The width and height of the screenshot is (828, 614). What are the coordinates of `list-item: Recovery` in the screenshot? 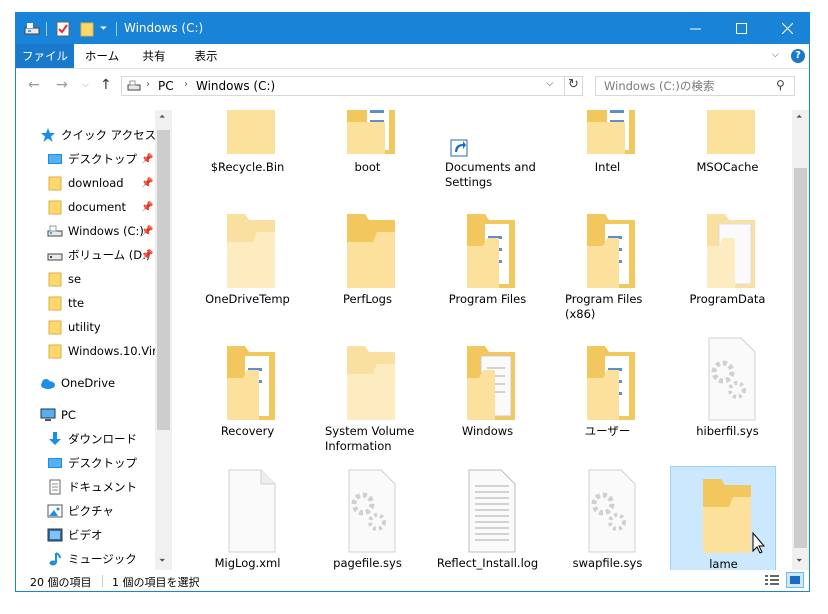 It's located at (247, 392).